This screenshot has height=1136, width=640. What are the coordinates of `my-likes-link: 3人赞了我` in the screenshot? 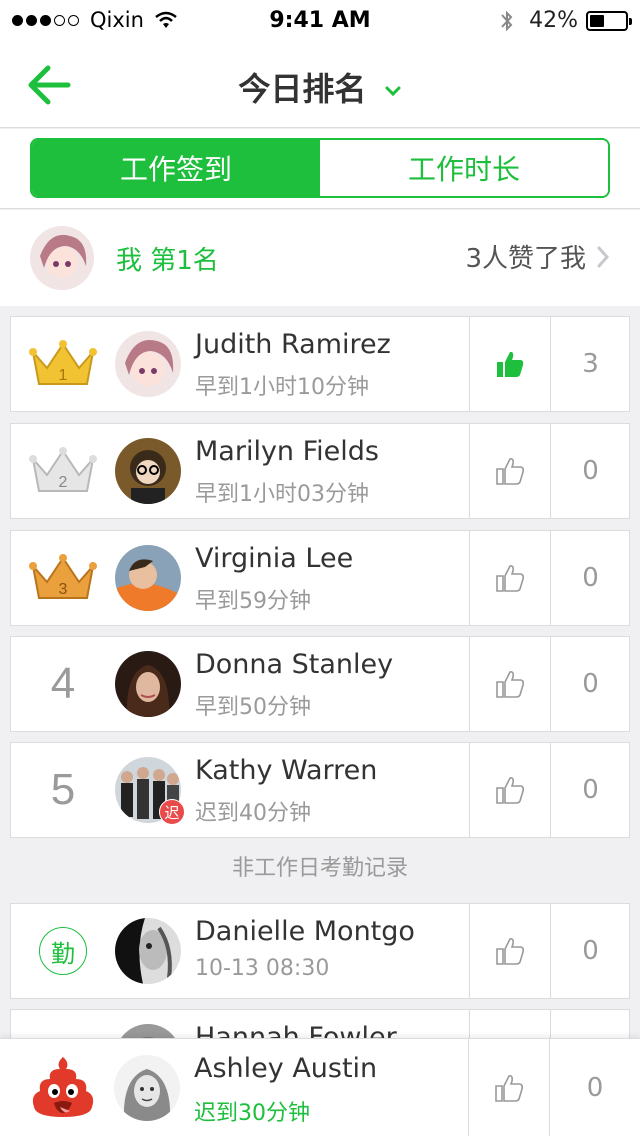 It's located at (537, 256).